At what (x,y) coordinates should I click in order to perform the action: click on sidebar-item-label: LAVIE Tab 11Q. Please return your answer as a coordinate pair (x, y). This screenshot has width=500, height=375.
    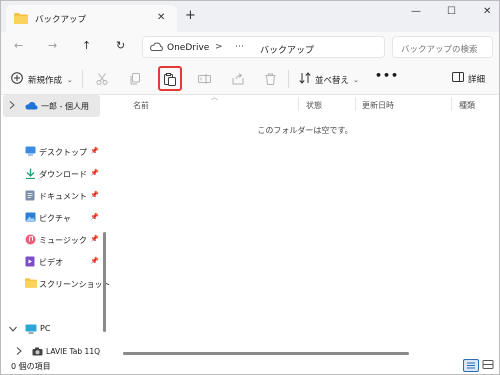
    Looking at the image, I should click on (73, 351).